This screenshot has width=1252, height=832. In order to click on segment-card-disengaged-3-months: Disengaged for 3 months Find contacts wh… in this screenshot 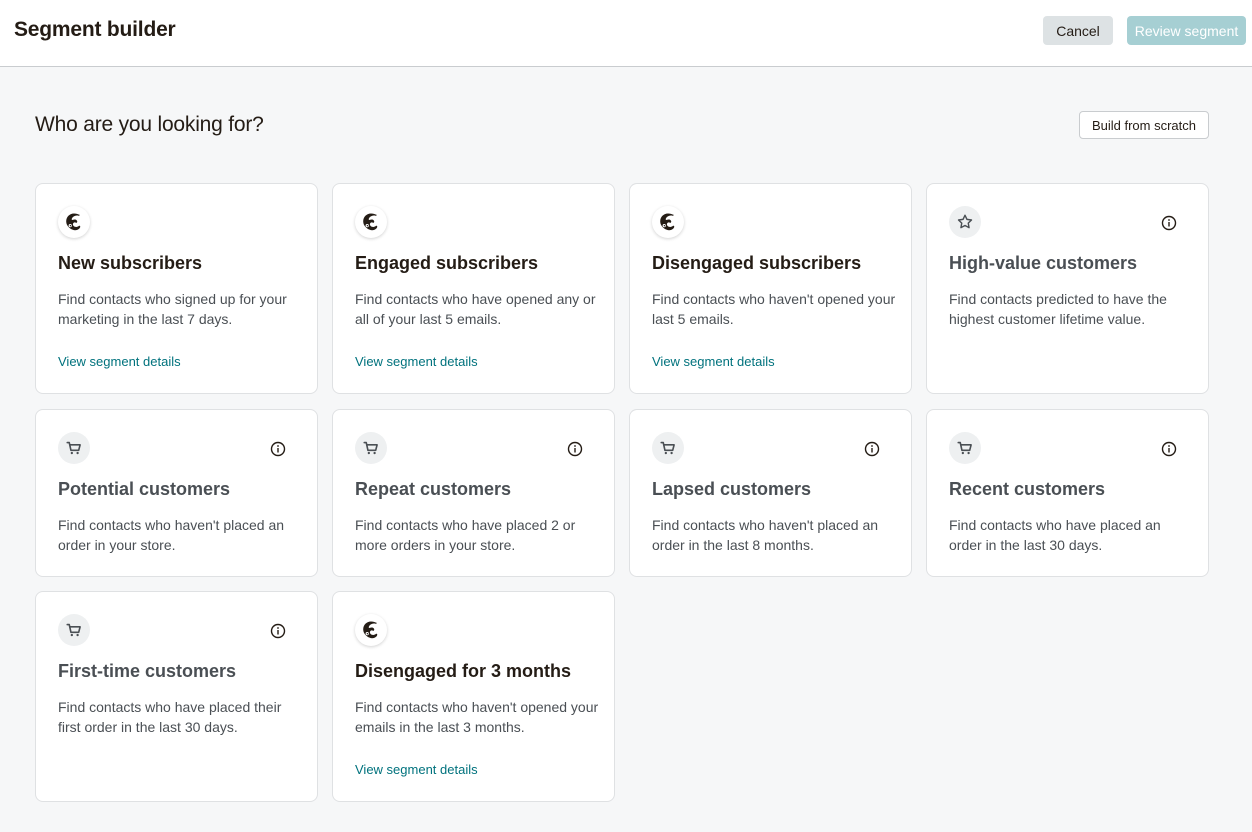, I will do `click(473, 696)`.